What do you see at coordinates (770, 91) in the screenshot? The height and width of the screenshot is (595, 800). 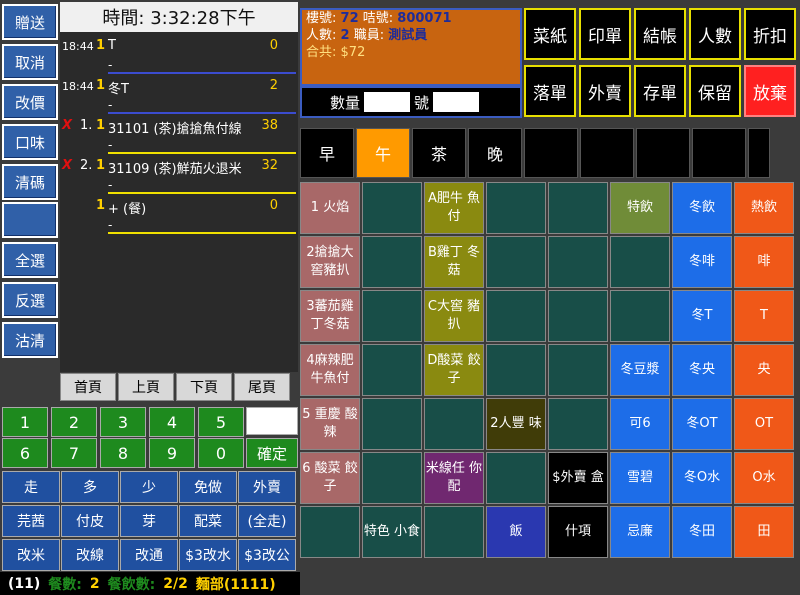 I see `function-button-9: 放棄` at bounding box center [770, 91].